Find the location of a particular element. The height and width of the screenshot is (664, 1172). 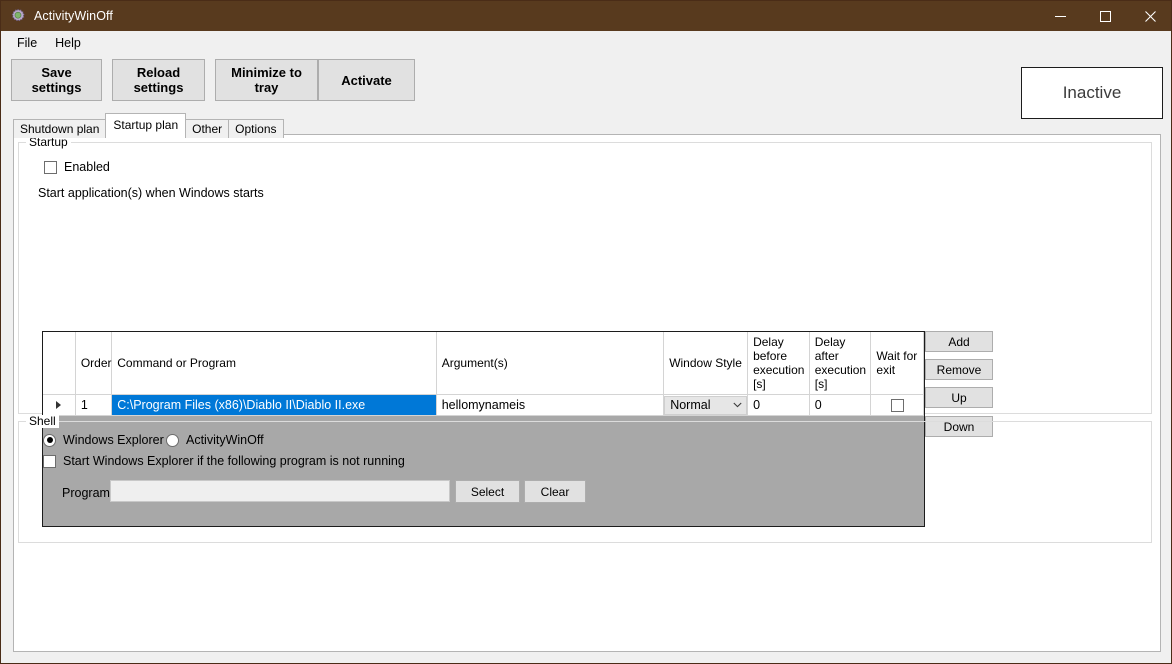

up-button: Up is located at coordinates (959, 397).